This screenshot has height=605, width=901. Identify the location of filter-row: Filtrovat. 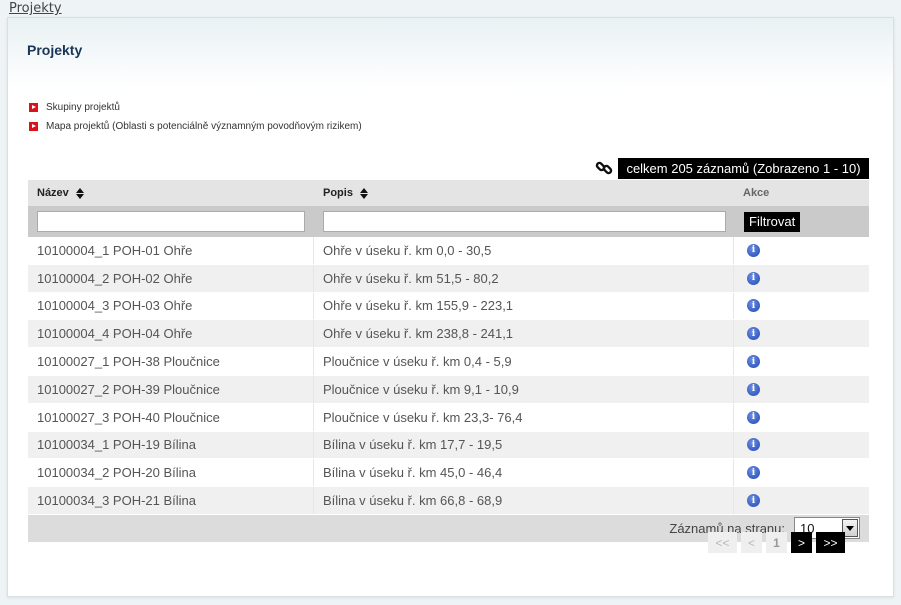
(448, 221).